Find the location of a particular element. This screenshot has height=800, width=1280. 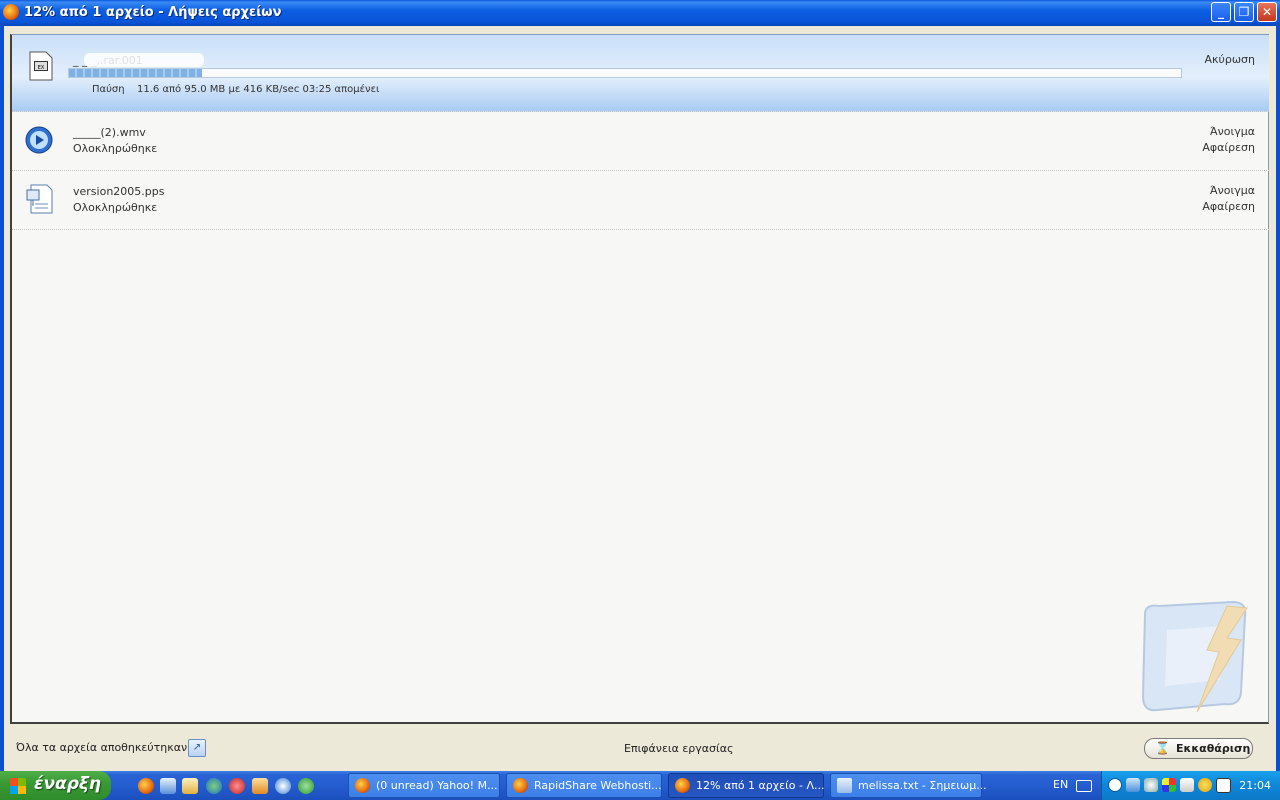

title-bar: 12% από 1 αρχείο - Λήψεις αρχείων _ ❐ ✕ is located at coordinates (640, 13).